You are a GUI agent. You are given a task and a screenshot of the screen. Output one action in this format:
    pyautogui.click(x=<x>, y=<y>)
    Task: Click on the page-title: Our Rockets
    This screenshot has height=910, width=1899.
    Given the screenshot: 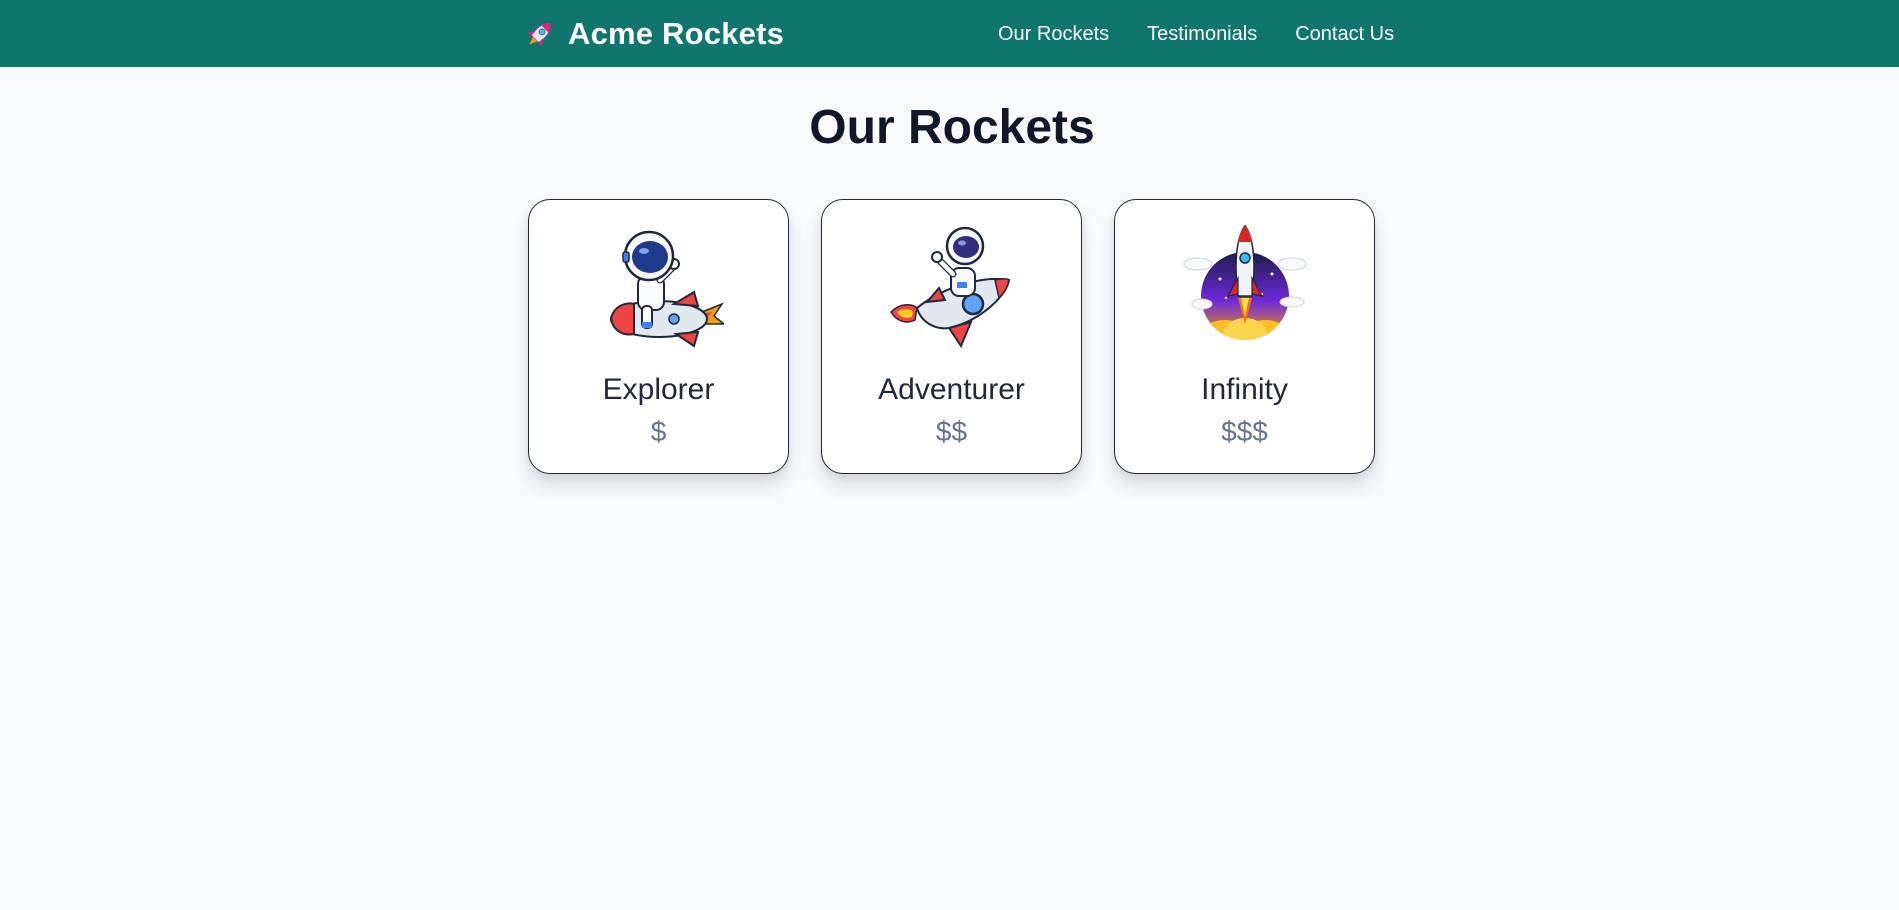 What is the action you would take?
    pyautogui.click(x=952, y=127)
    